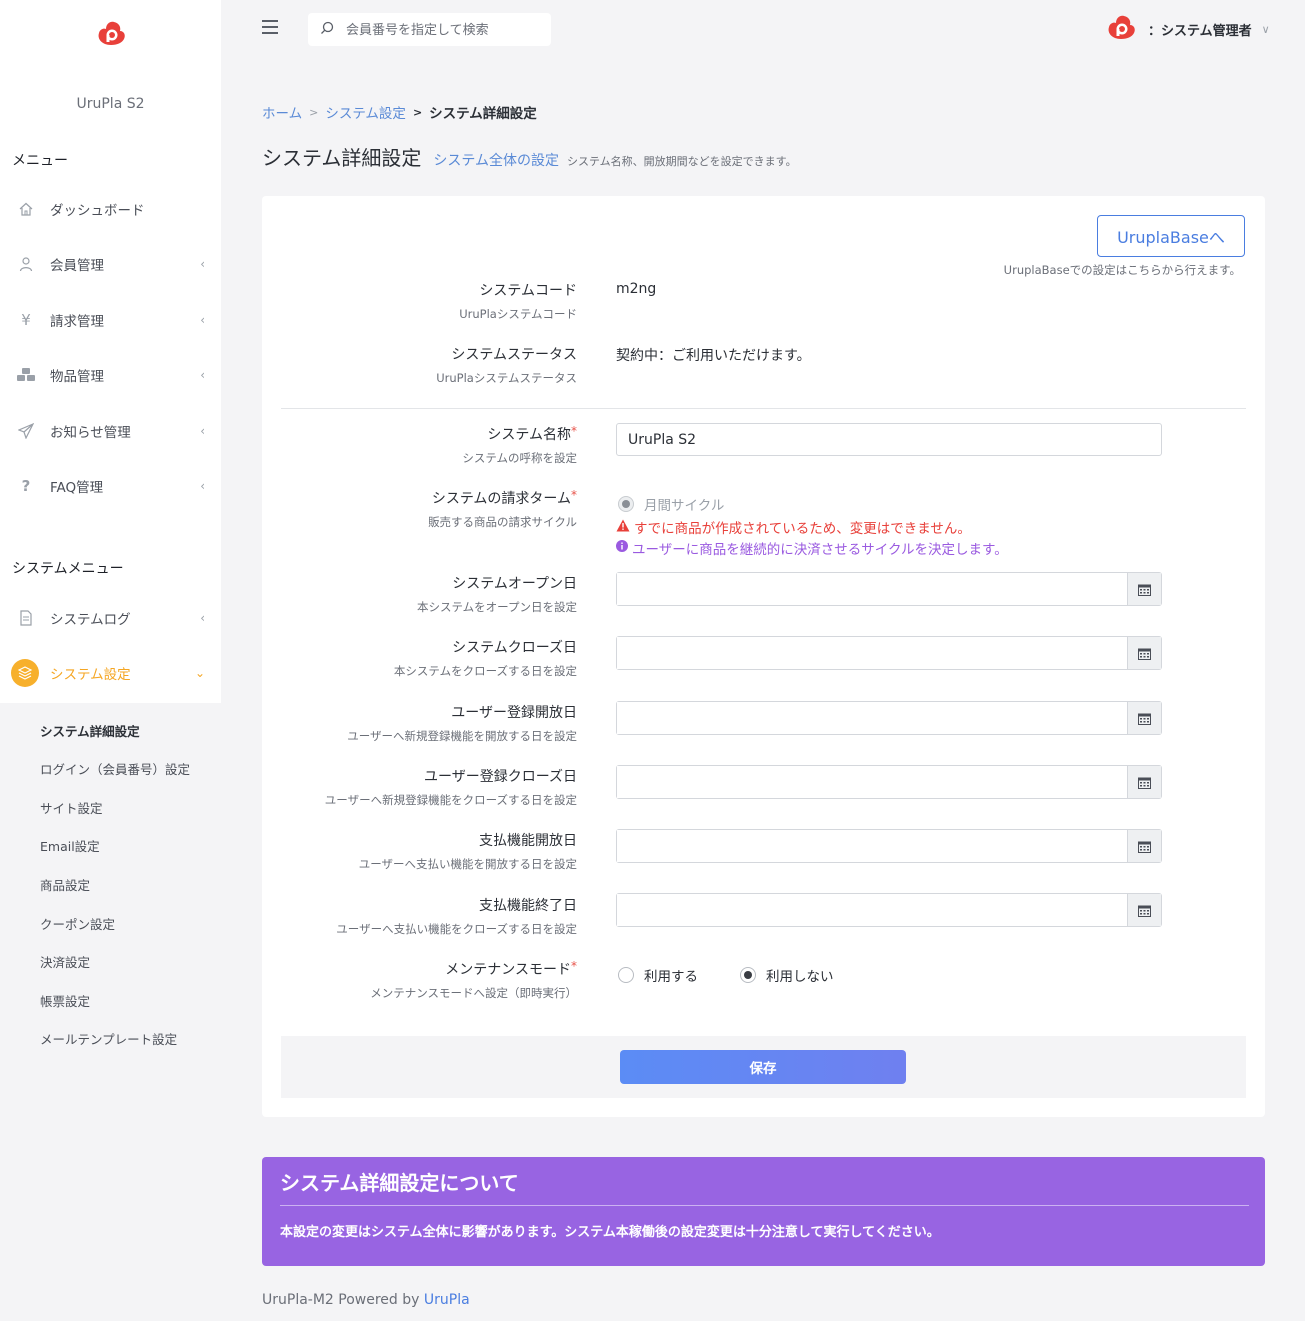 The image size is (1305, 1321). Describe the element at coordinates (462, 723) in the screenshot. I see `user-reg-open-label-group: ユーザー登録開放日 ユーザーへ新規登録機能を開放する日を設定` at that location.